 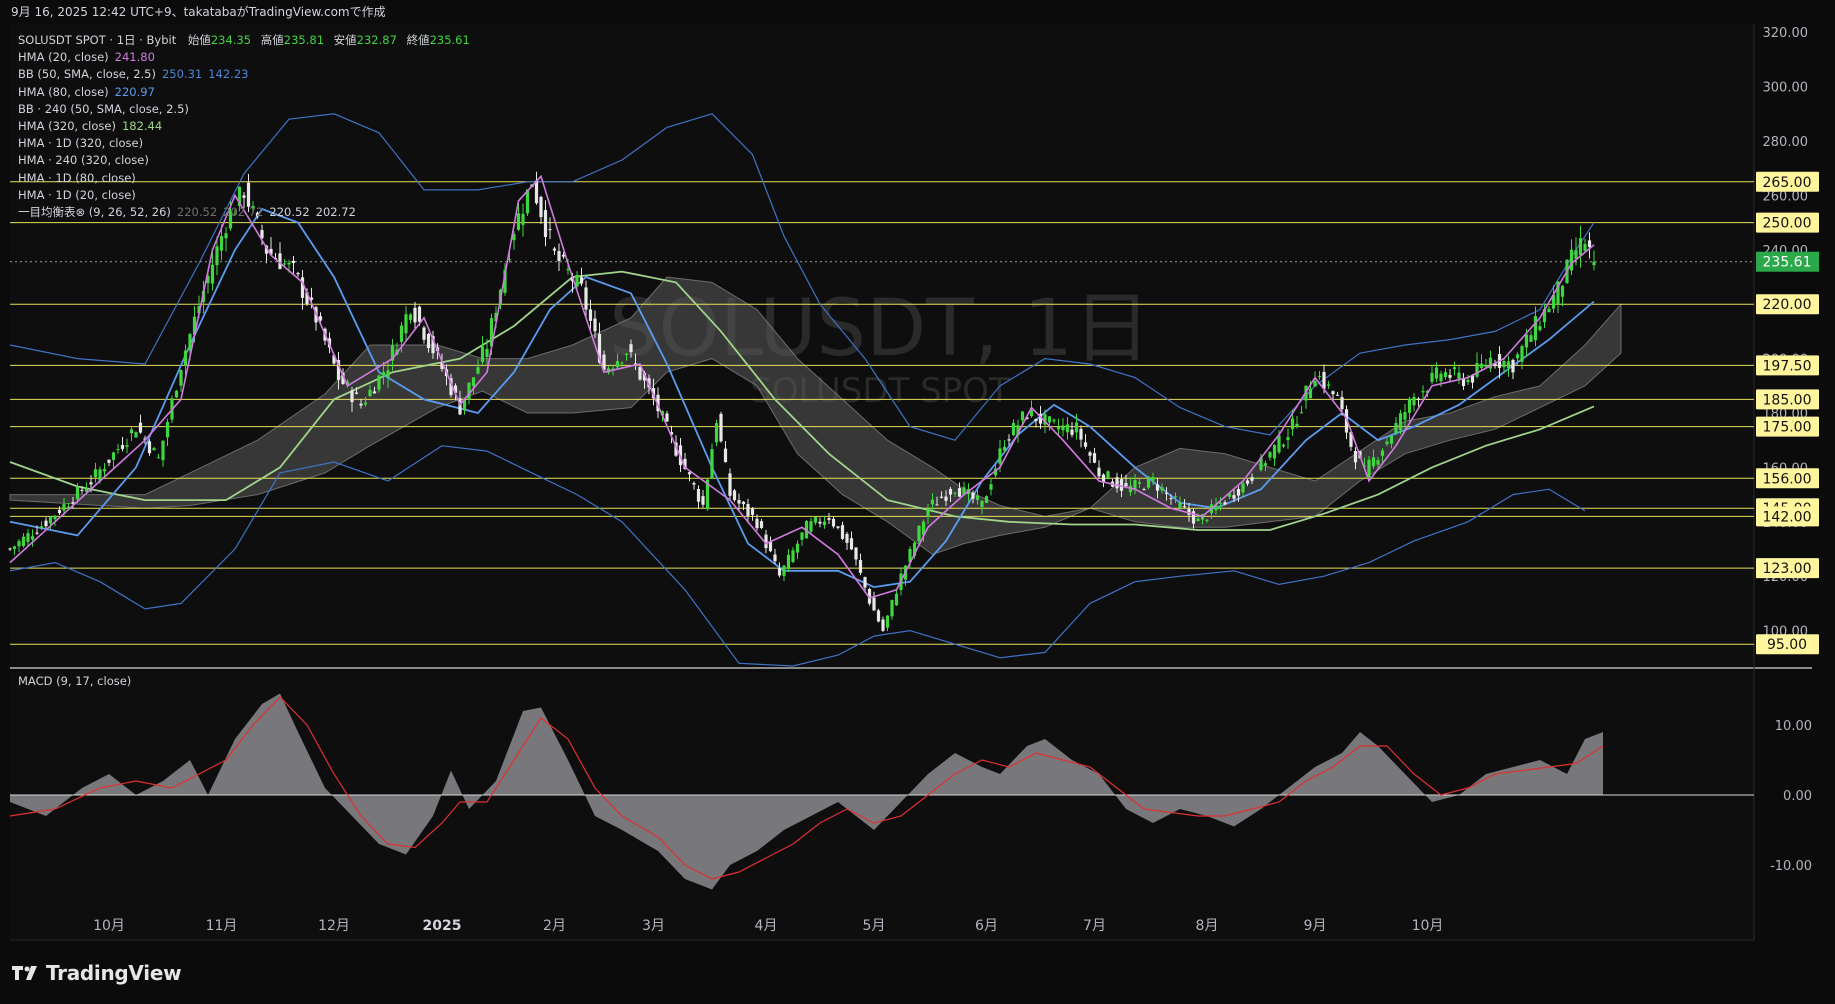 What do you see at coordinates (97, 40) in the screenshot?
I see `symbol-label: SOLUSDT SPOT · 1日 · Bybit` at bounding box center [97, 40].